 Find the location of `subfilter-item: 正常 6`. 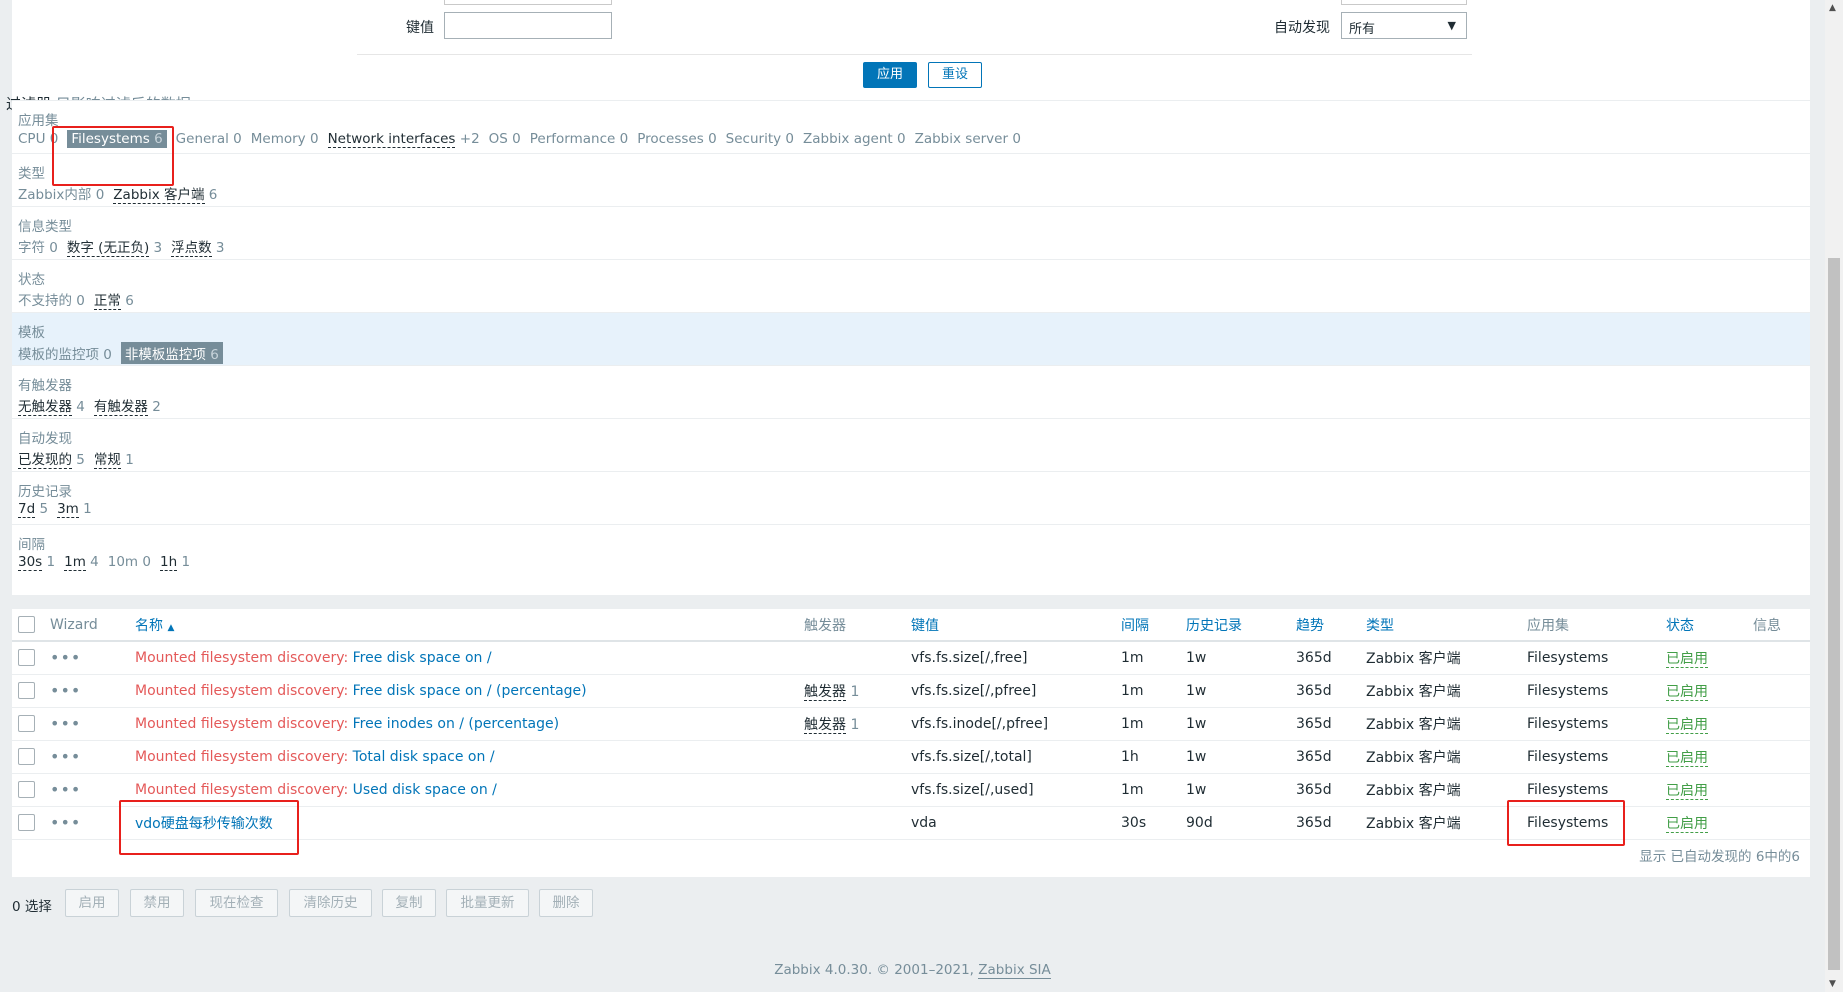

subfilter-item: 正常 6 is located at coordinates (113, 299).